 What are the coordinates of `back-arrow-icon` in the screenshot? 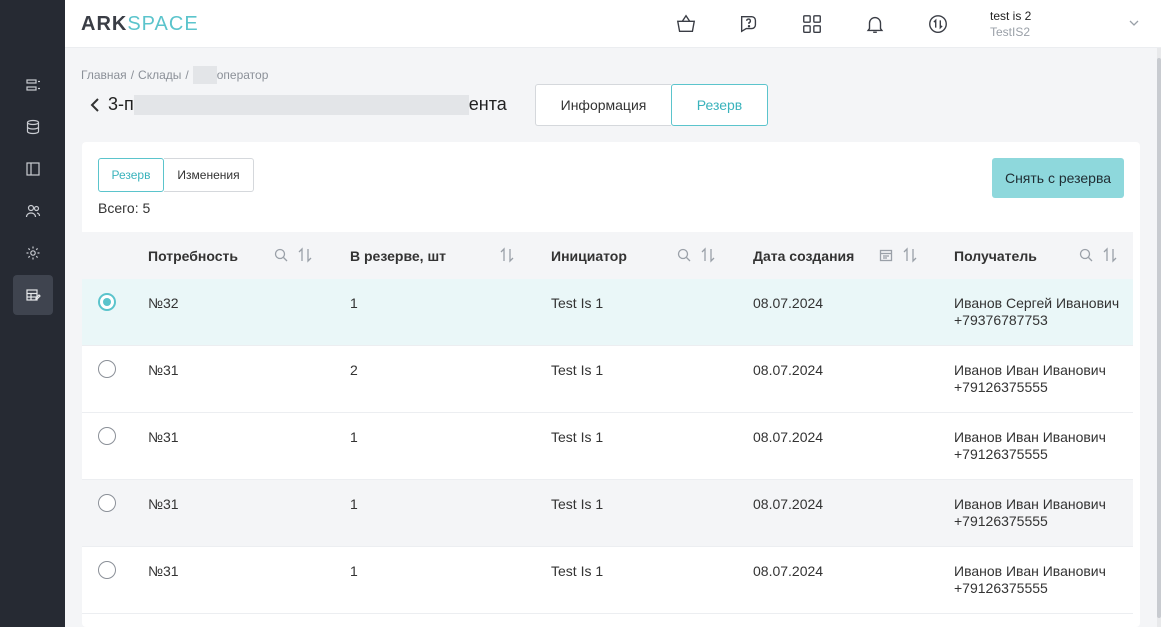 It's located at (95, 105).